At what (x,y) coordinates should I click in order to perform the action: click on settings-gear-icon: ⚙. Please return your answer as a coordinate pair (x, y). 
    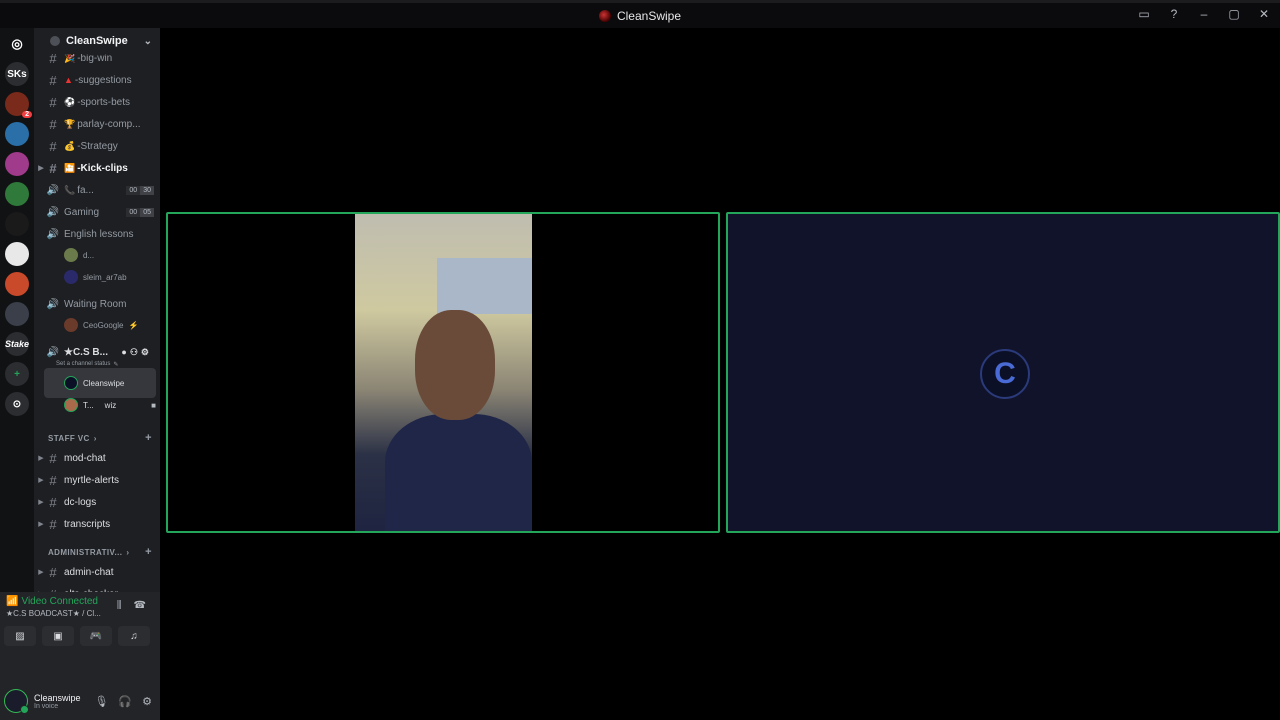
    Looking at the image, I should click on (147, 701).